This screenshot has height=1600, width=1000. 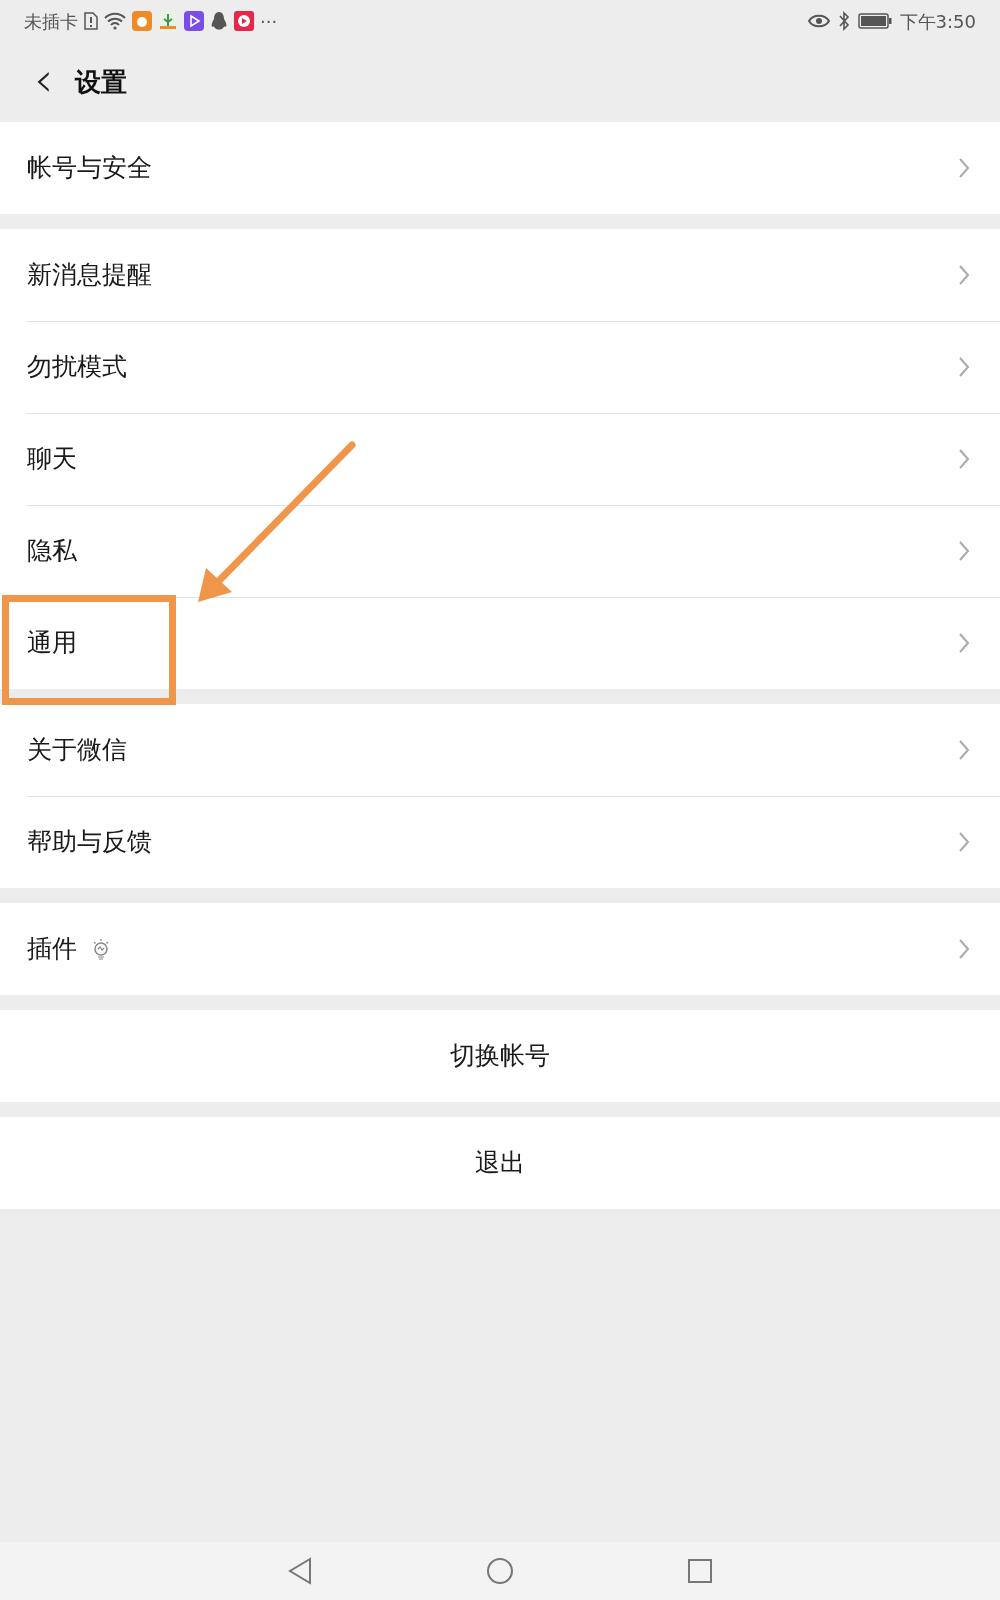 I want to click on lightbulb-icon, so click(x=101, y=949).